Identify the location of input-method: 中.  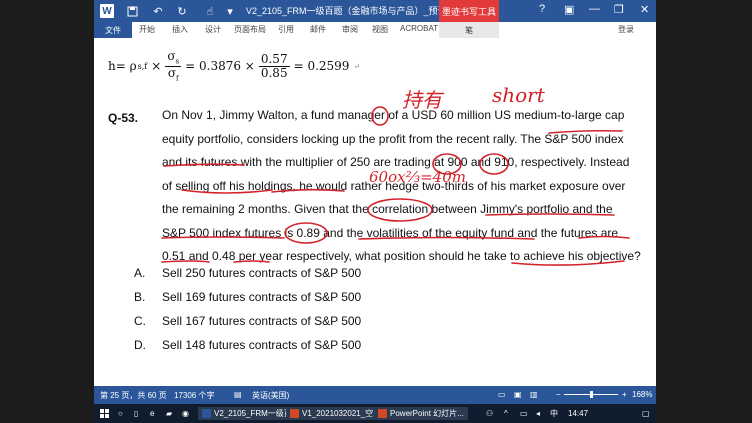
(554, 413).